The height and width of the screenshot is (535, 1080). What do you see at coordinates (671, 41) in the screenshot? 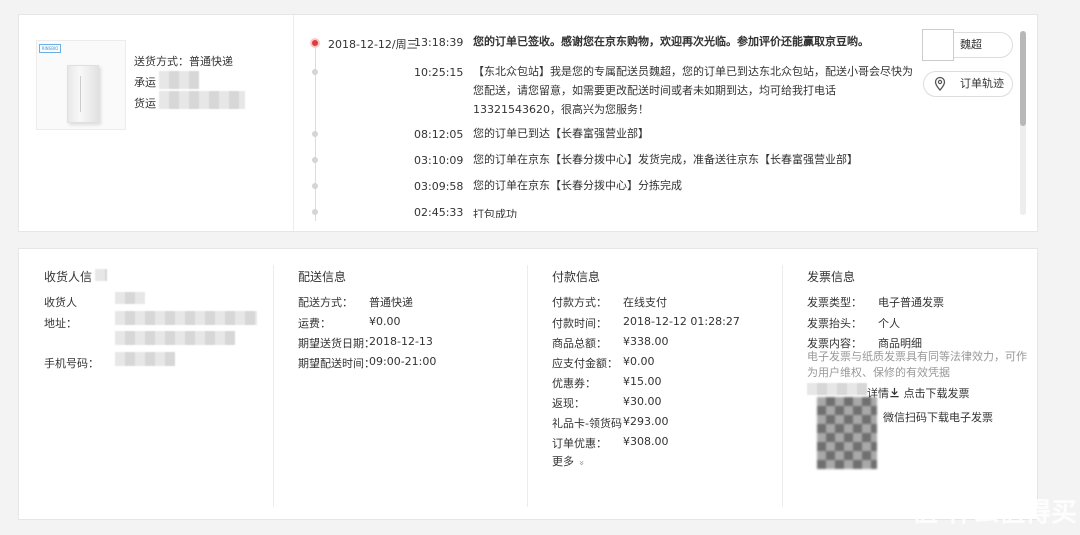
I see `timeline-text: 您的订单已签收。感谢您在京东购物，欢迎再次光临。参加评价还能赢取京豆哟。` at bounding box center [671, 41].